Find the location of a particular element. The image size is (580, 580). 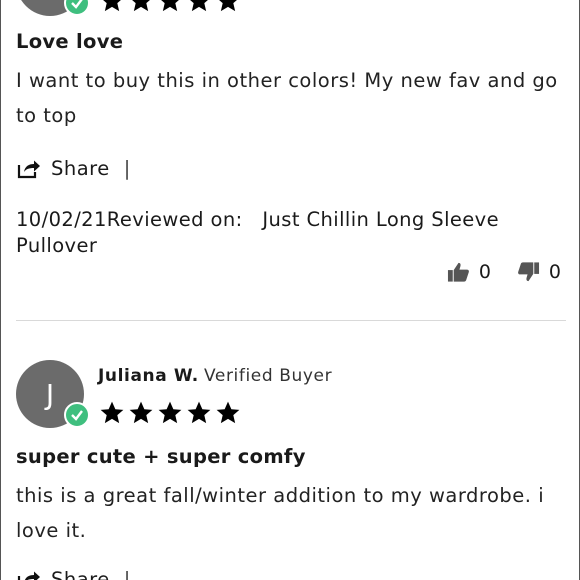

vote-controls: 0 0 is located at coordinates (504, 272).